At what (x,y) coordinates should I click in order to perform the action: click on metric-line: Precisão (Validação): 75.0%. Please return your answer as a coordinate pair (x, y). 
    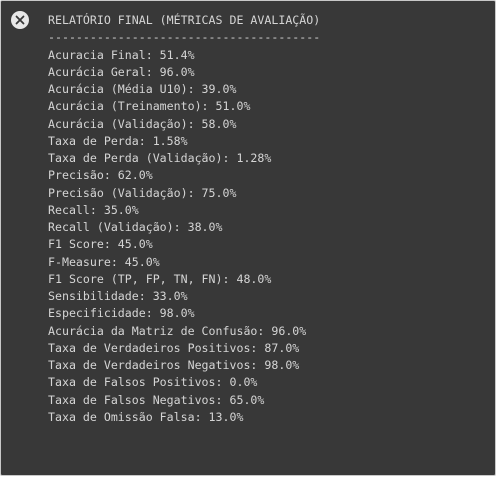
    Looking at the image, I should click on (142, 192).